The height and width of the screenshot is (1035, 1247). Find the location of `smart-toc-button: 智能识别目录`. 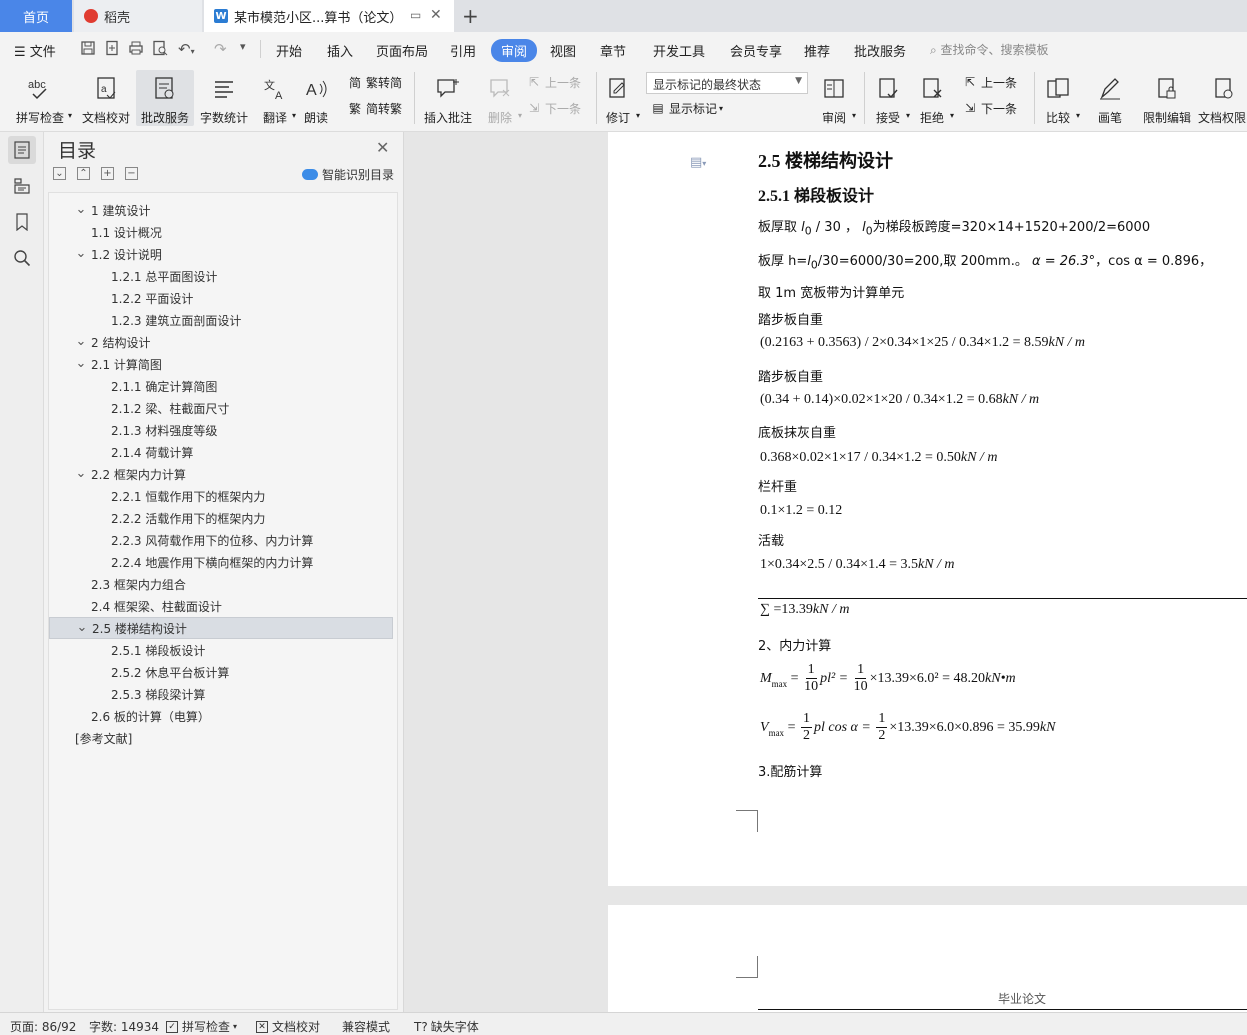

smart-toc-button: 智能识别目录 is located at coordinates (348, 174).